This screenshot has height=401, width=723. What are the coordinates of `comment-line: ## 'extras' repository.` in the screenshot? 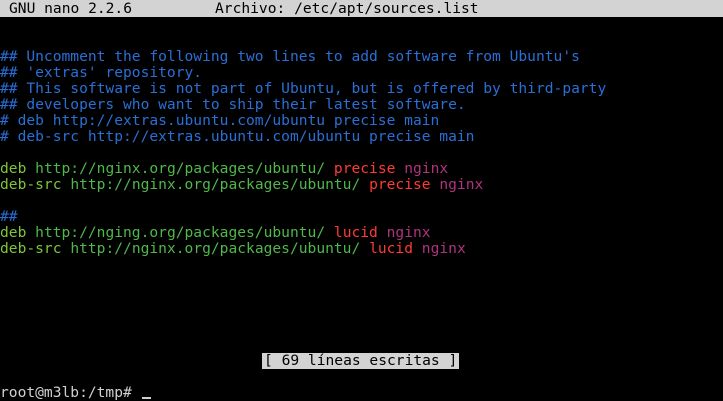 It's located at (101, 72).